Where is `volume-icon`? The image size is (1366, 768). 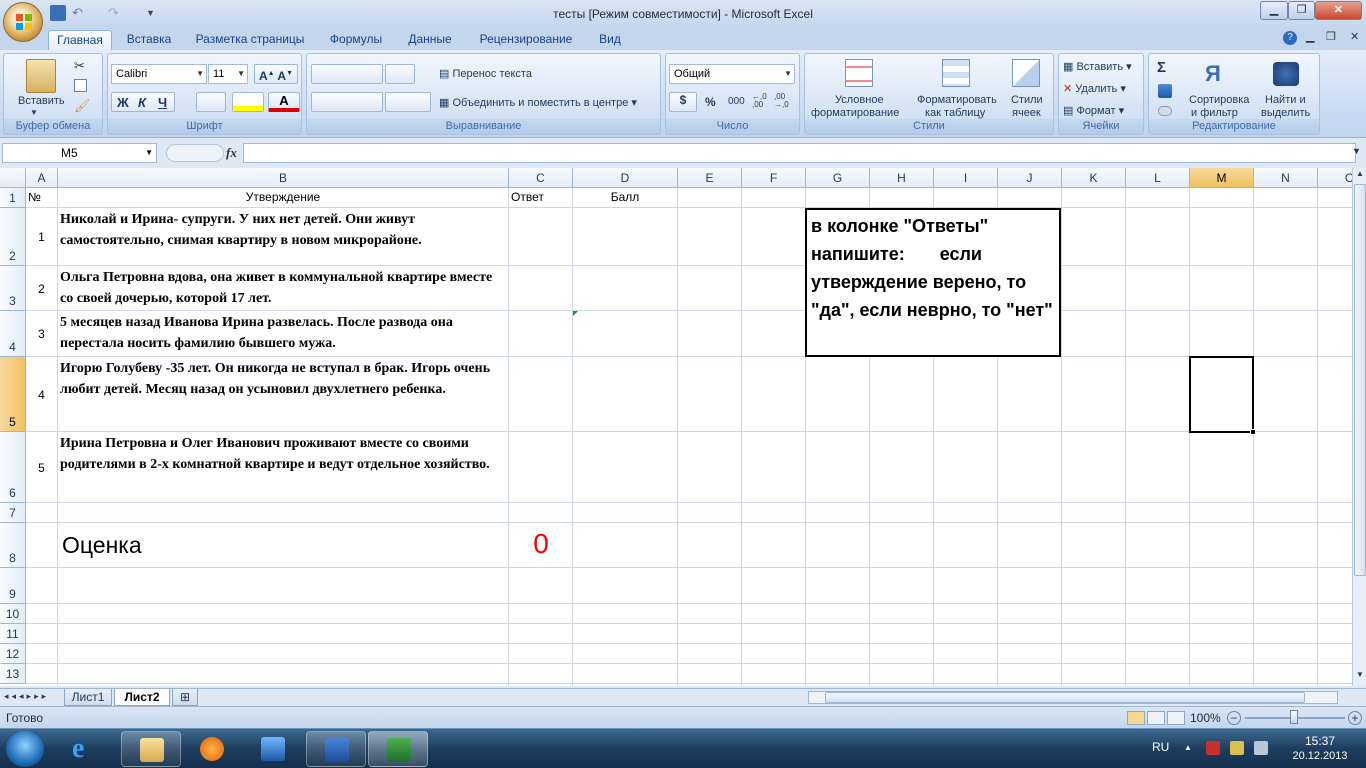
volume-icon is located at coordinates (1261, 748).